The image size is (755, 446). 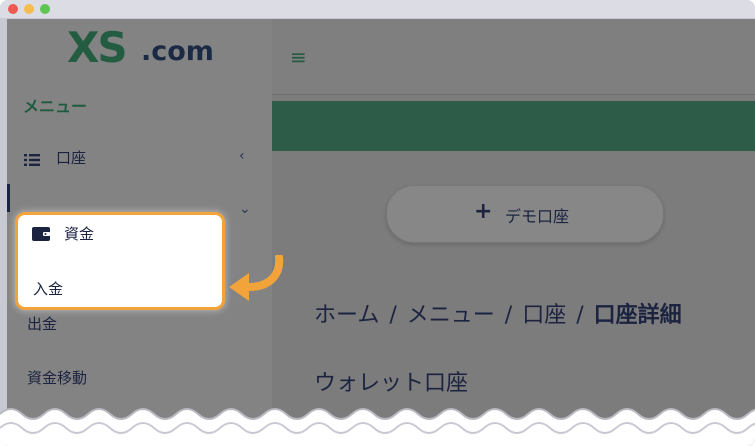 What do you see at coordinates (391, 383) in the screenshot?
I see `section-title: ウォレット口座` at bounding box center [391, 383].